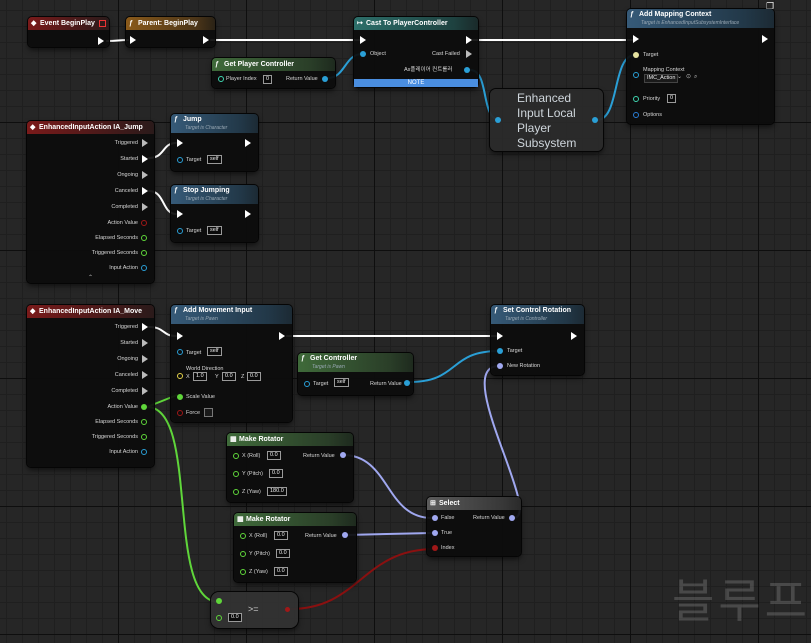 This screenshot has height=643, width=811. Describe the element at coordinates (287, 609) in the screenshot. I see `result-pin` at that location.